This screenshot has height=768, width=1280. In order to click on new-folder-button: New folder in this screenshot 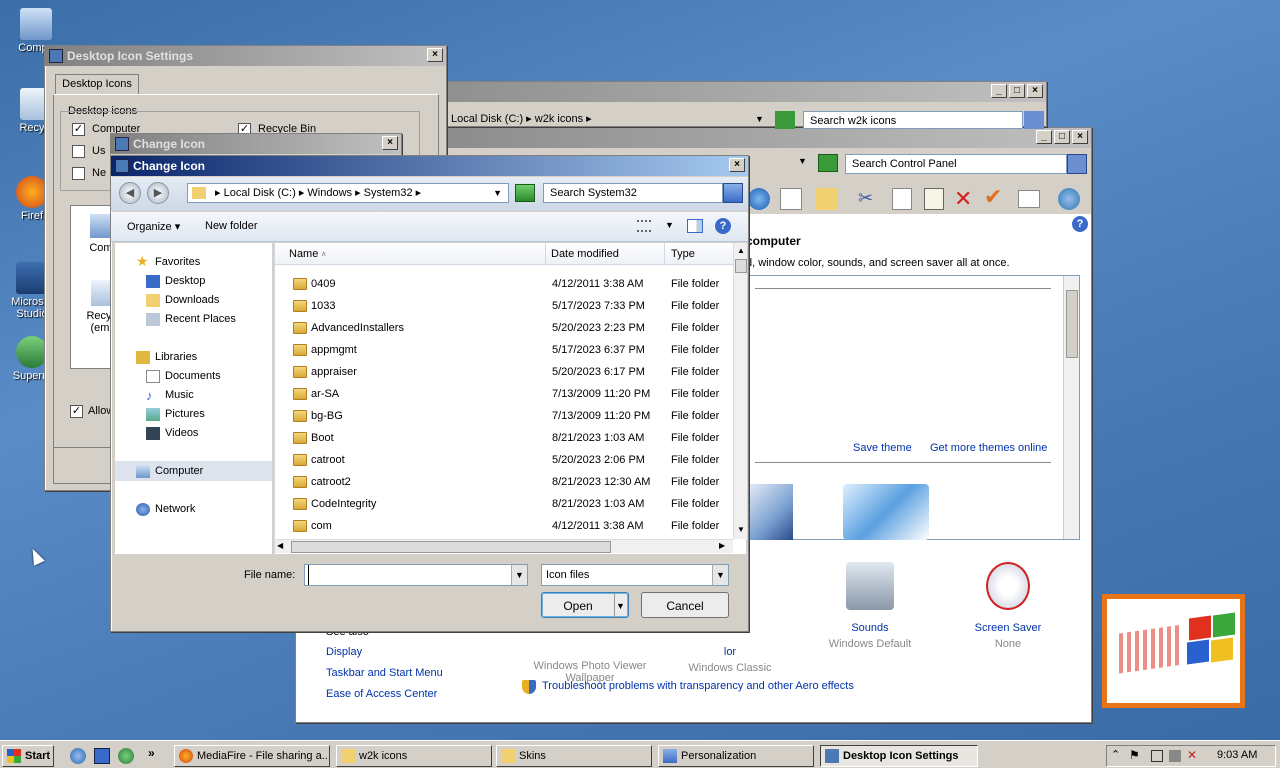, I will do `click(231, 226)`.